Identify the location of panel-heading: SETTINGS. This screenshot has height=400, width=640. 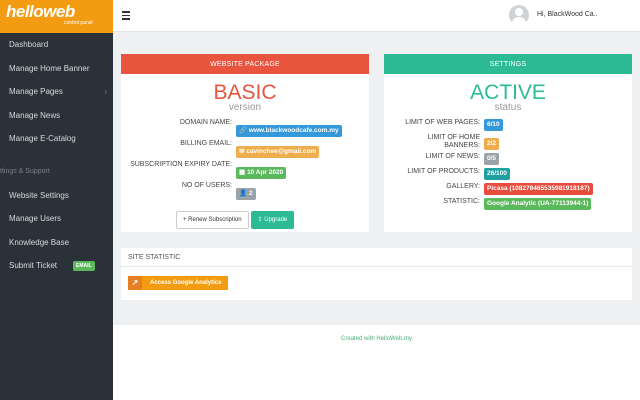
(508, 64).